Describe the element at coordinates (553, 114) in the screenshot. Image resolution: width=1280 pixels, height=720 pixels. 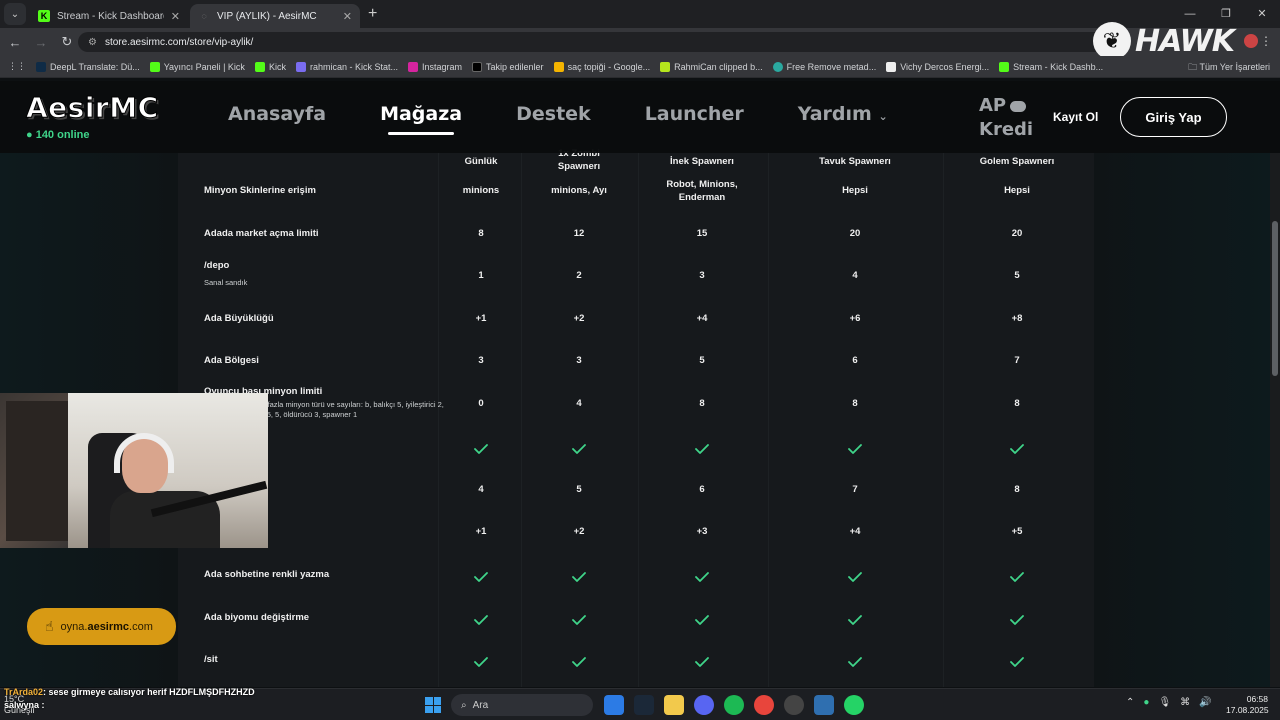
I see `nav-destek: Destek` at that location.